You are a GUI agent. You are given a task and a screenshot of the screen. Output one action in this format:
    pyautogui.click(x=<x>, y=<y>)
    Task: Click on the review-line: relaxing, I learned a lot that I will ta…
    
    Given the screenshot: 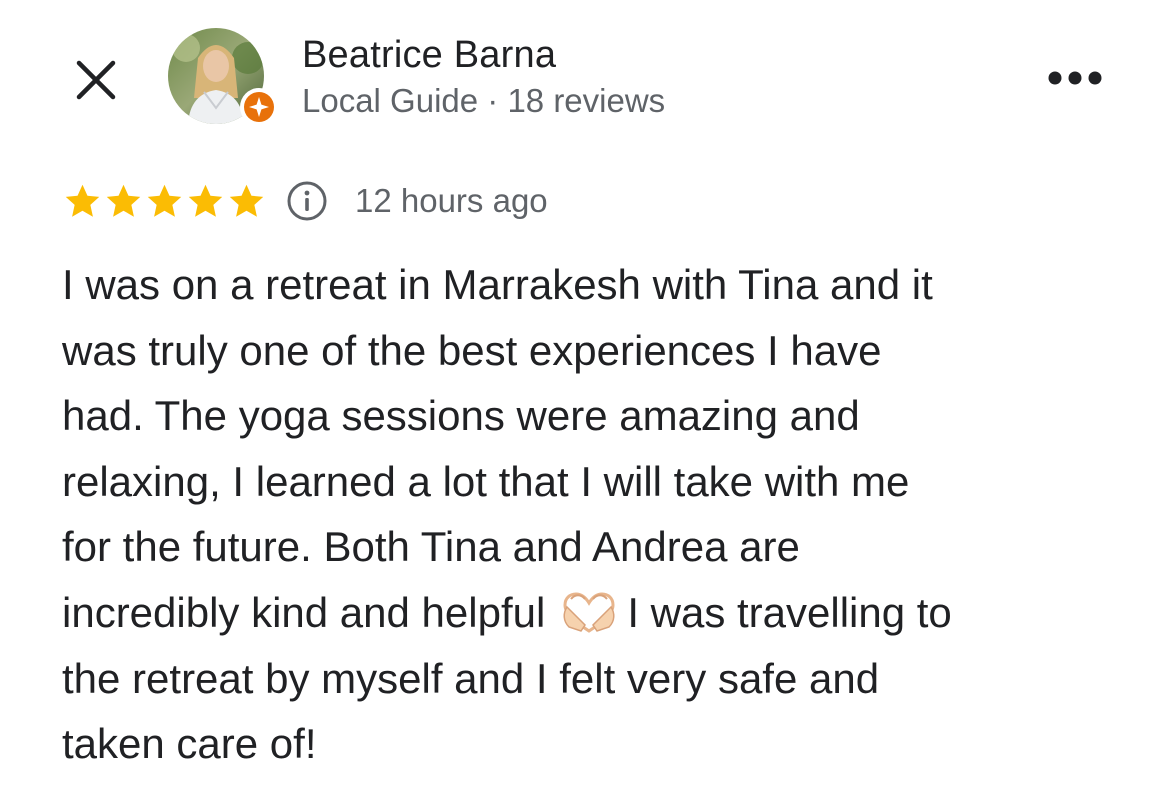 What is the action you would take?
    pyautogui.click(x=486, y=481)
    